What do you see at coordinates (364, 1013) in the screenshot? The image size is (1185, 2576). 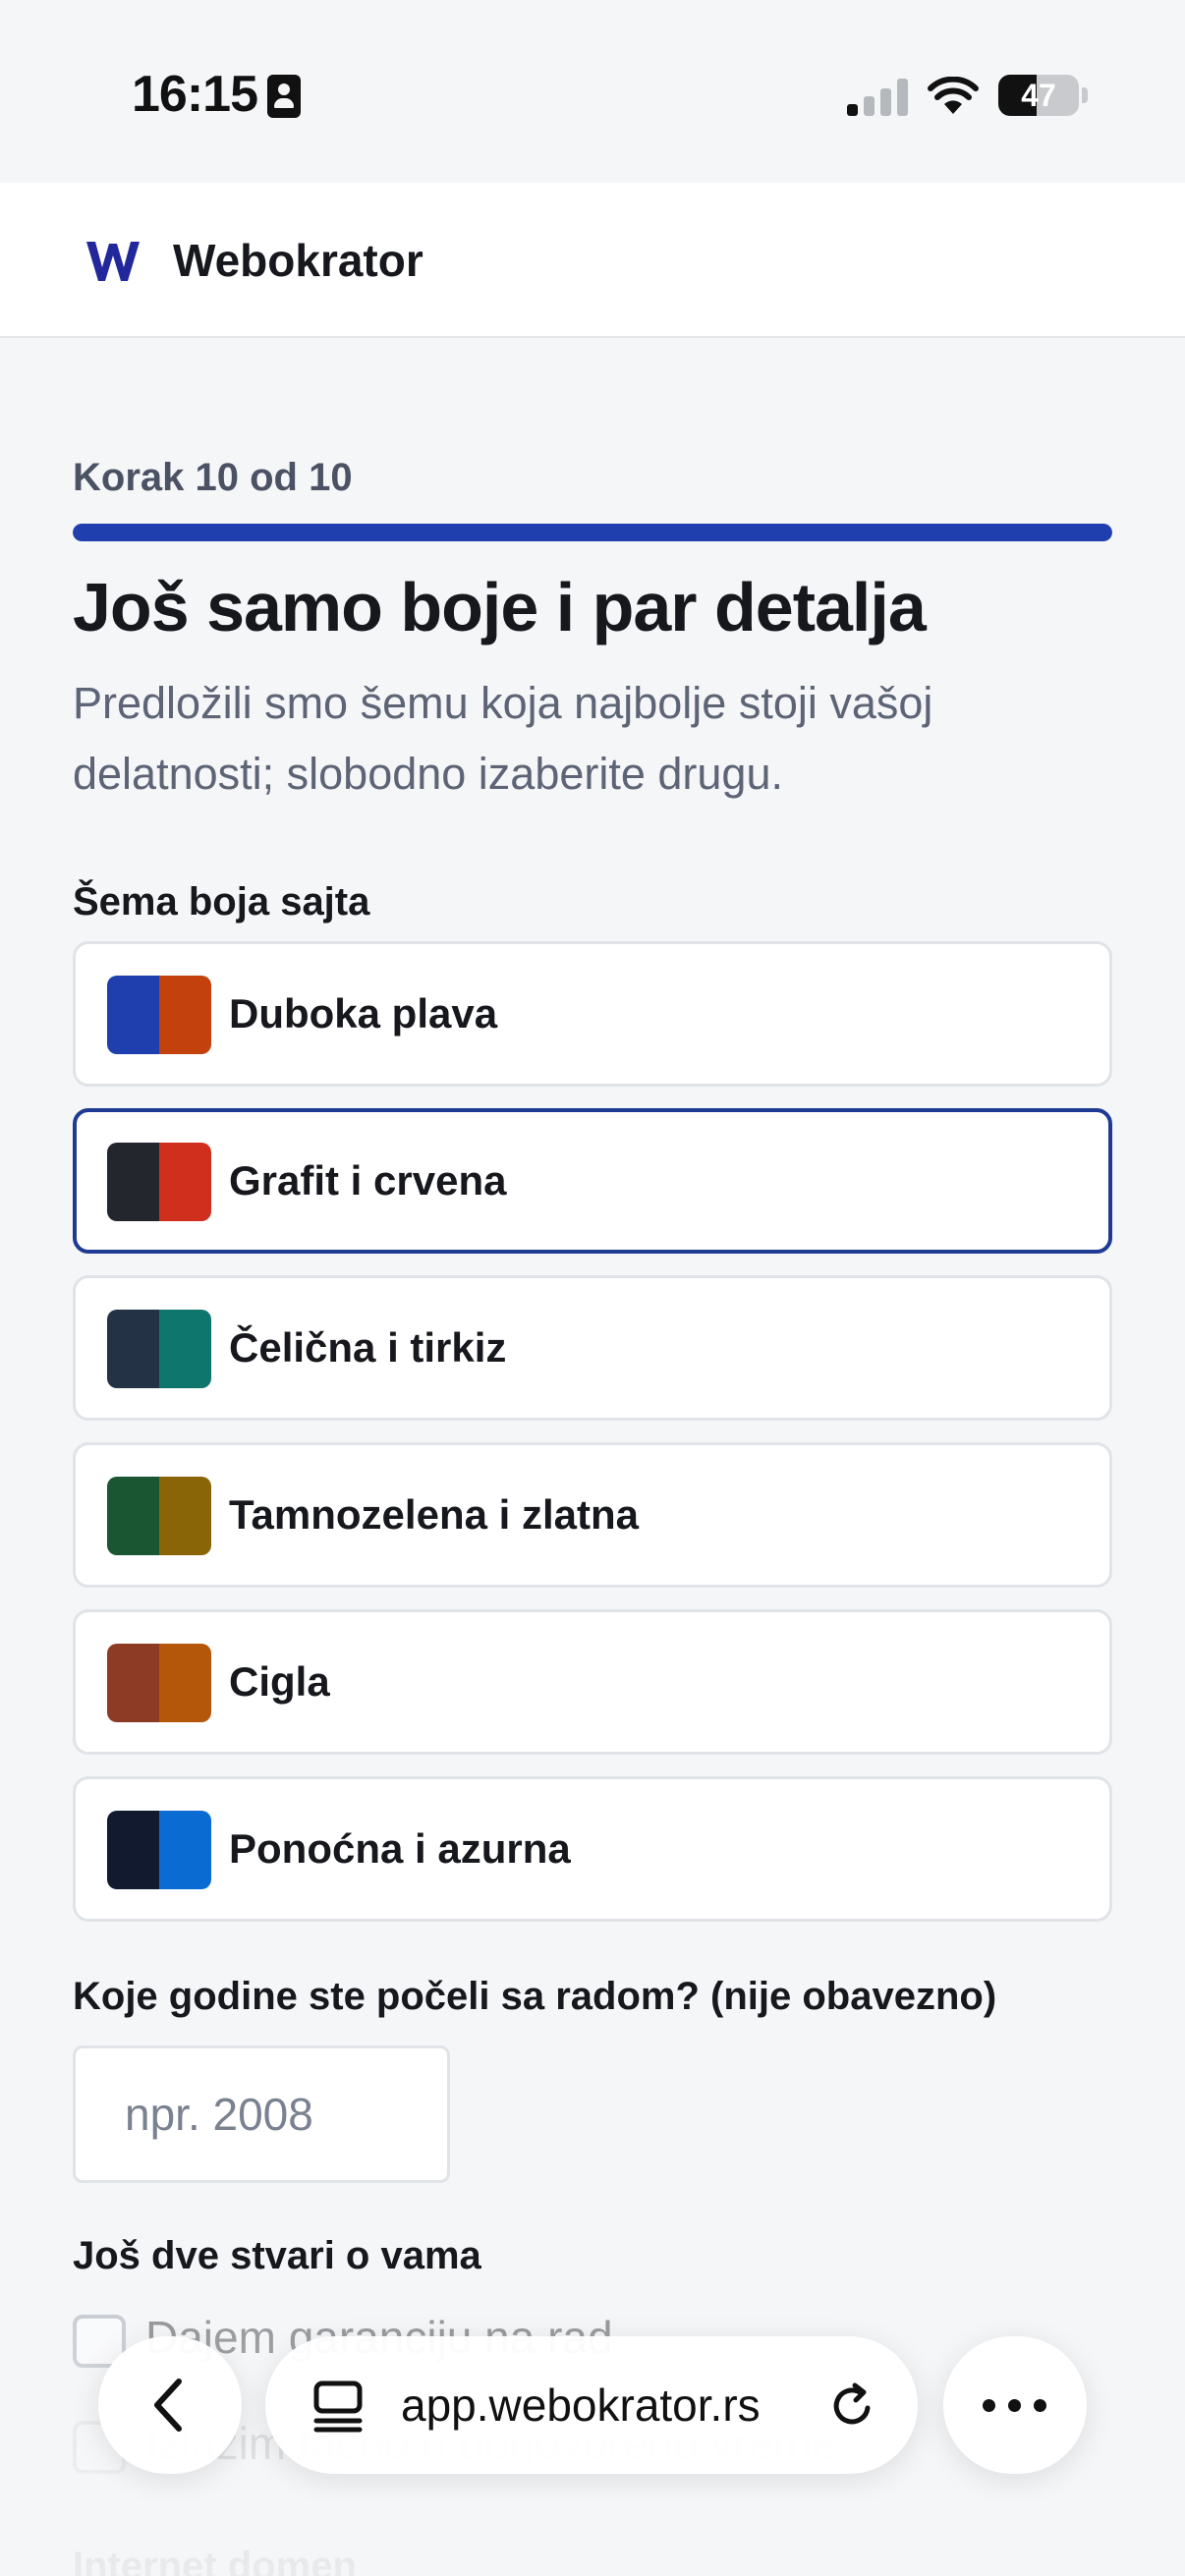 I see `color-scheme-name: Duboka plava` at bounding box center [364, 1013].